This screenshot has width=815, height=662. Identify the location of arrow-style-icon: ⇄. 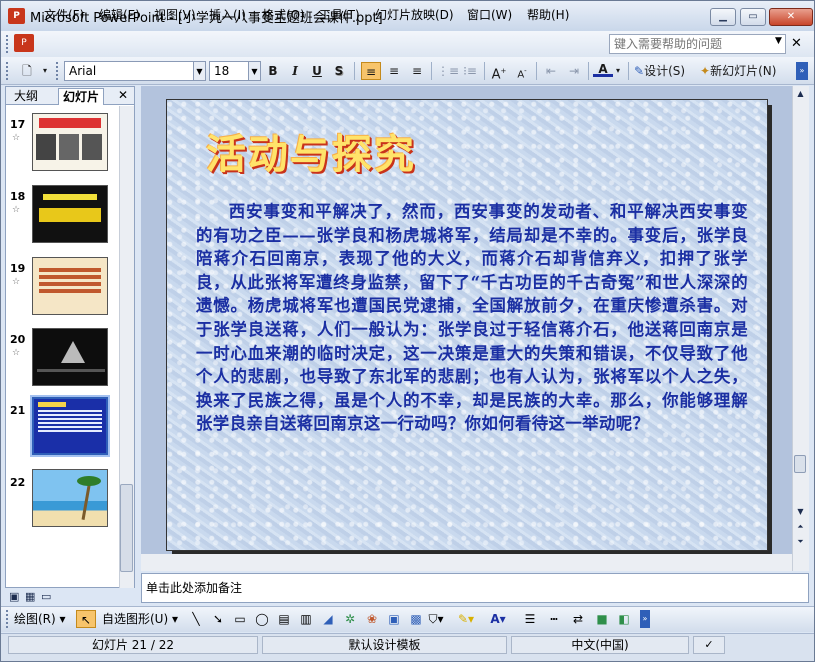
(578, 619).